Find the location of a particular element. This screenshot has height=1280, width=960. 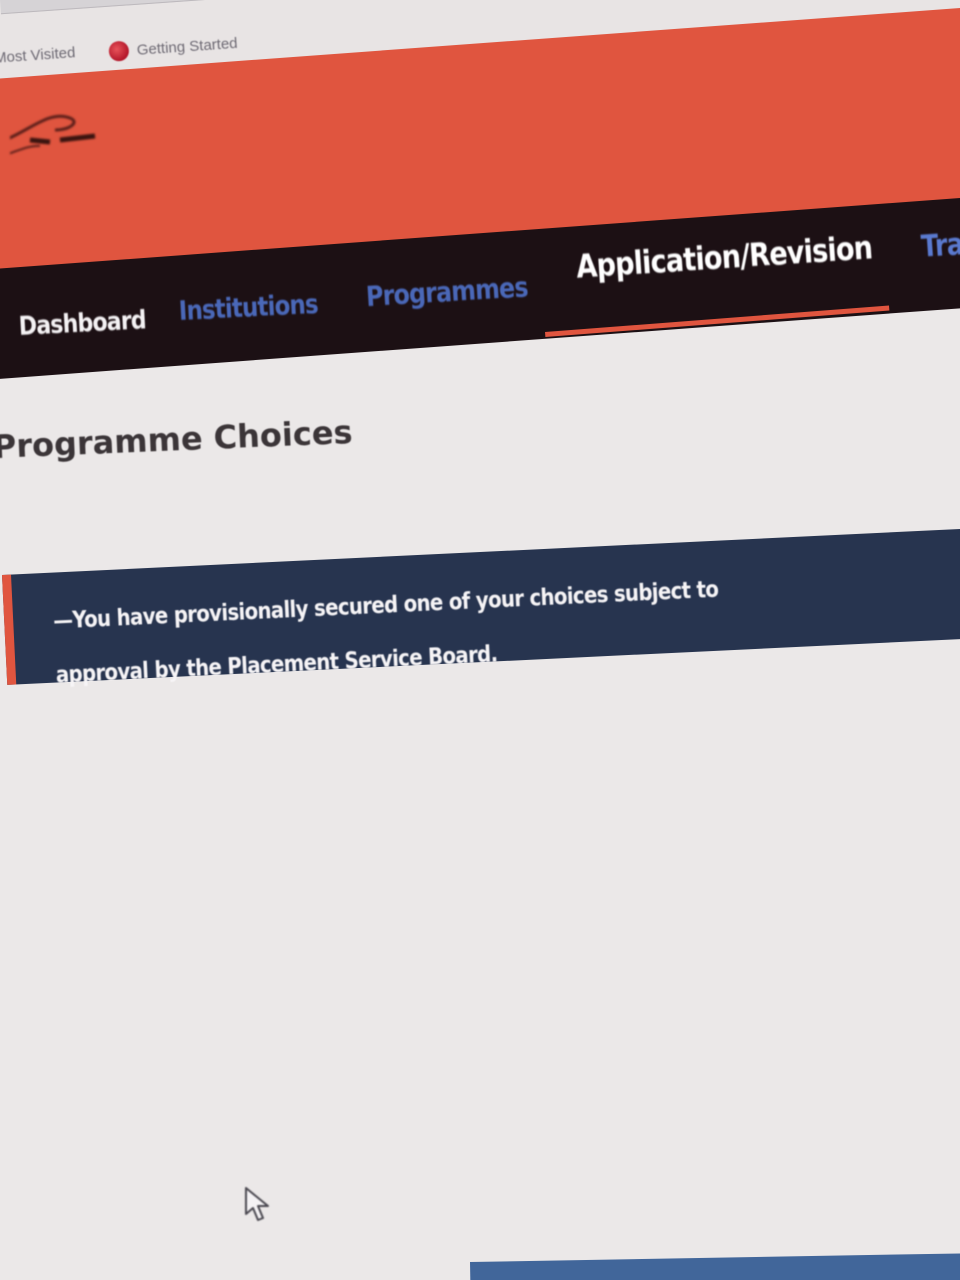

bookmark-most-visited: Most Visited is located at coordinates (38, 55).